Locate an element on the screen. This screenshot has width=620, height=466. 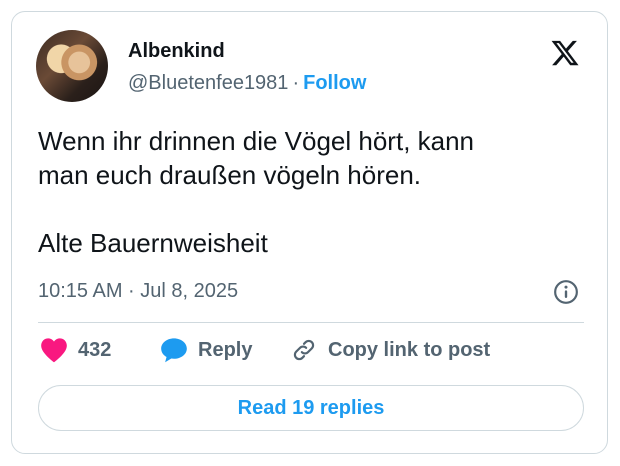
speech-bubble-icon is located at coordinates (174, 350).